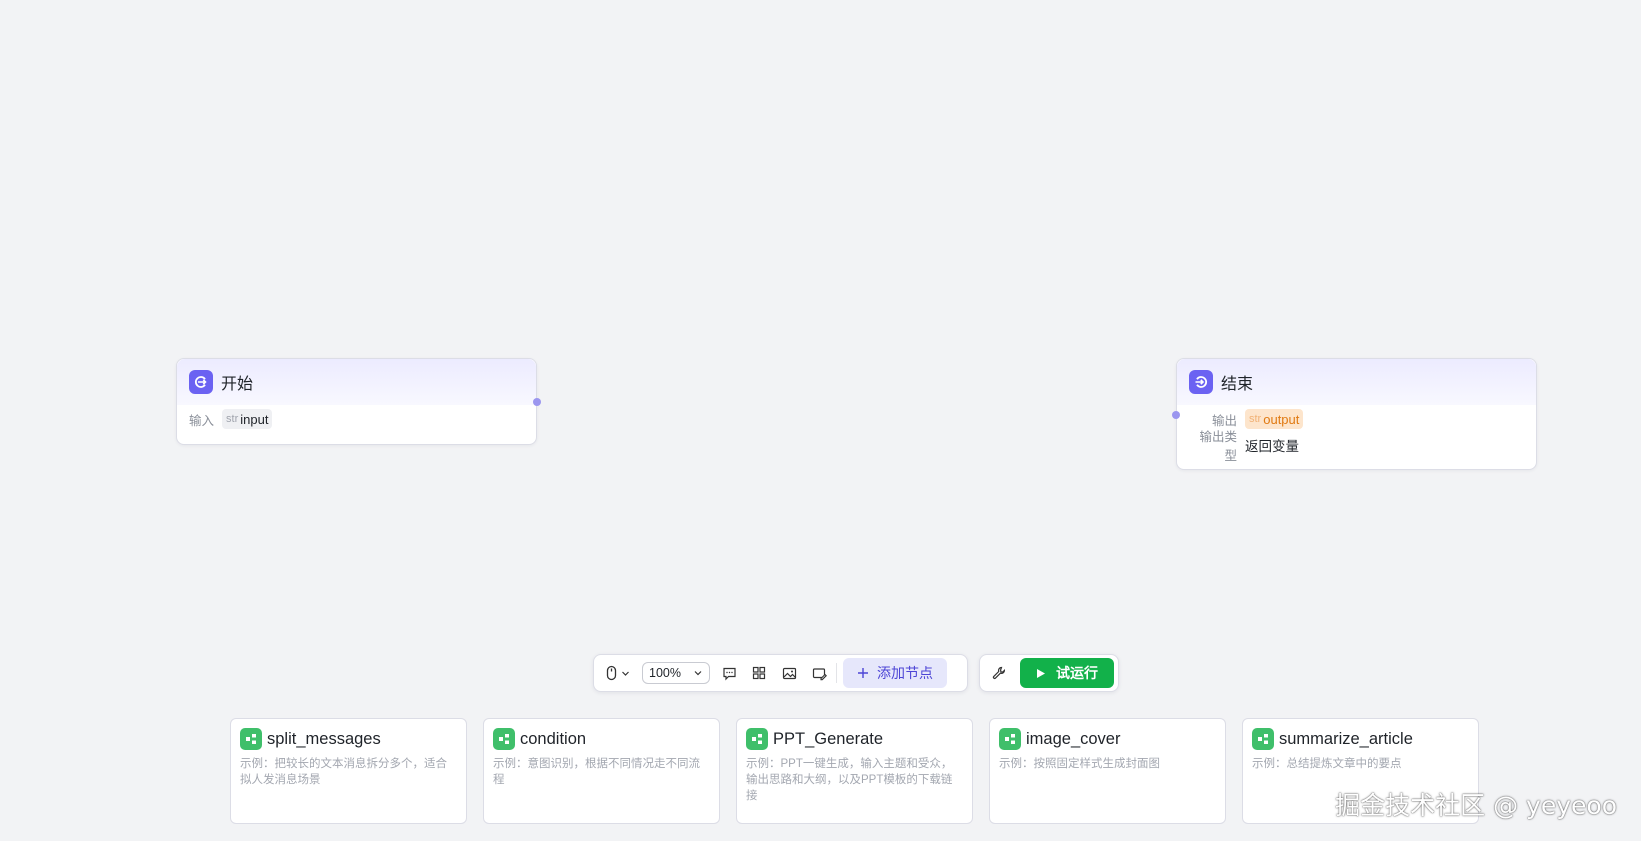 The image size is (1641, 841). Describe the element at coordinates (618, 673) in the screenshot. I see `interaction-mode-button` at that location.